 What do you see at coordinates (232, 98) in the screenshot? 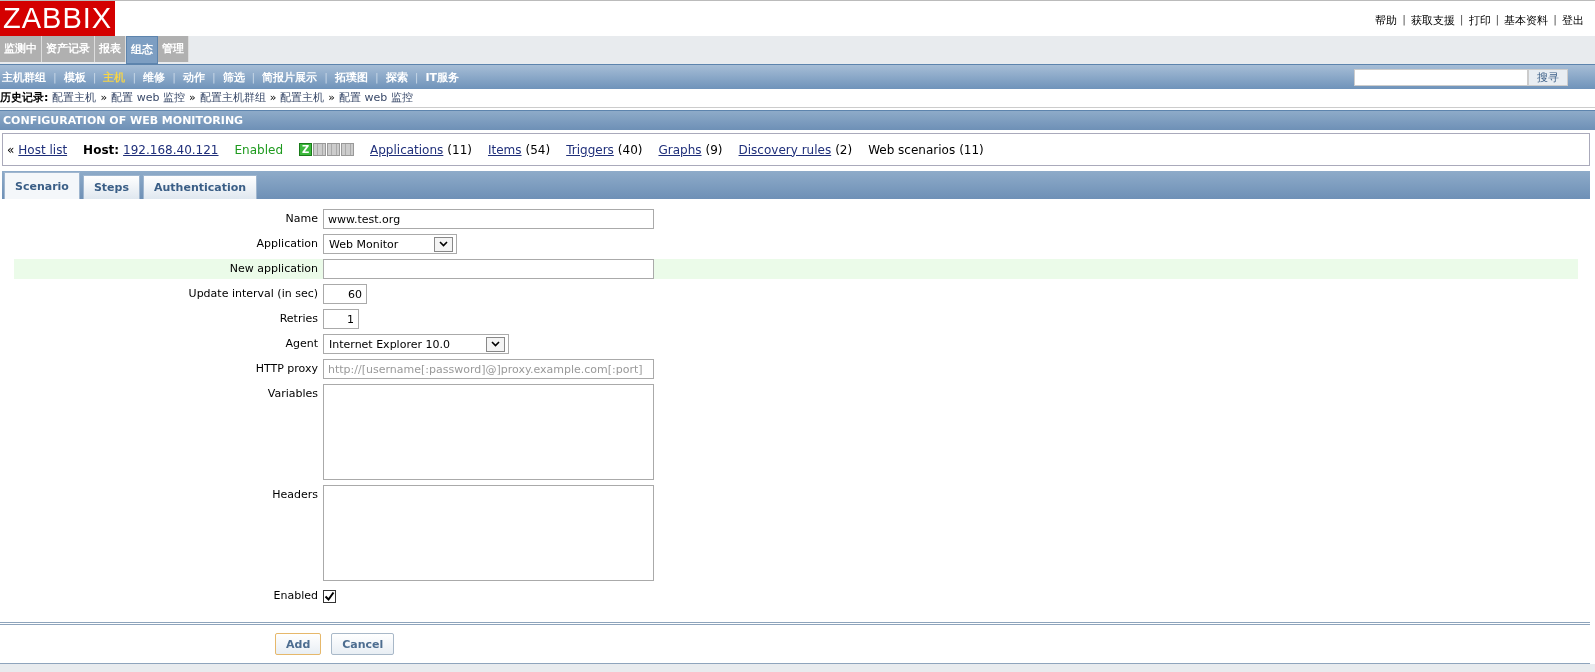
I see `history-link: 配置主机群组` at bounding box center [232, 98].